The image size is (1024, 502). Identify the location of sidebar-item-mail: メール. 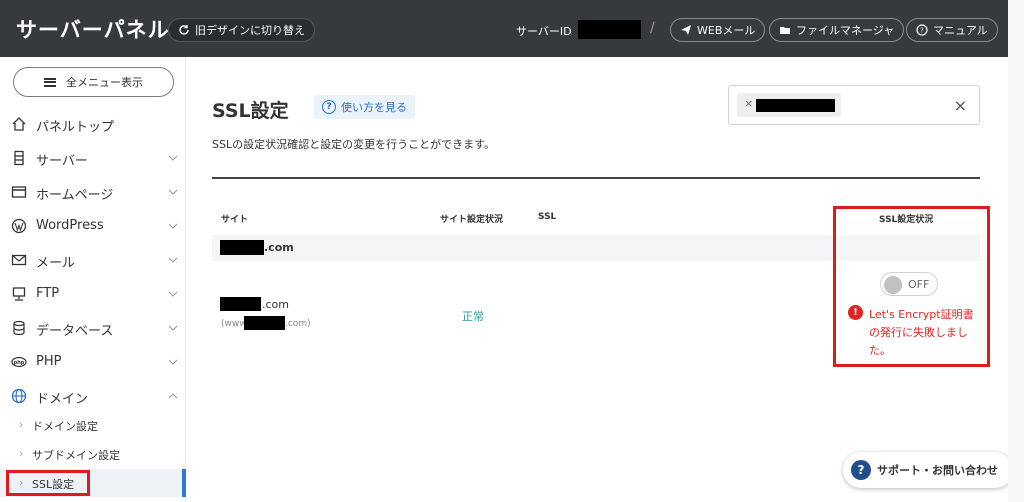
(93, 260).